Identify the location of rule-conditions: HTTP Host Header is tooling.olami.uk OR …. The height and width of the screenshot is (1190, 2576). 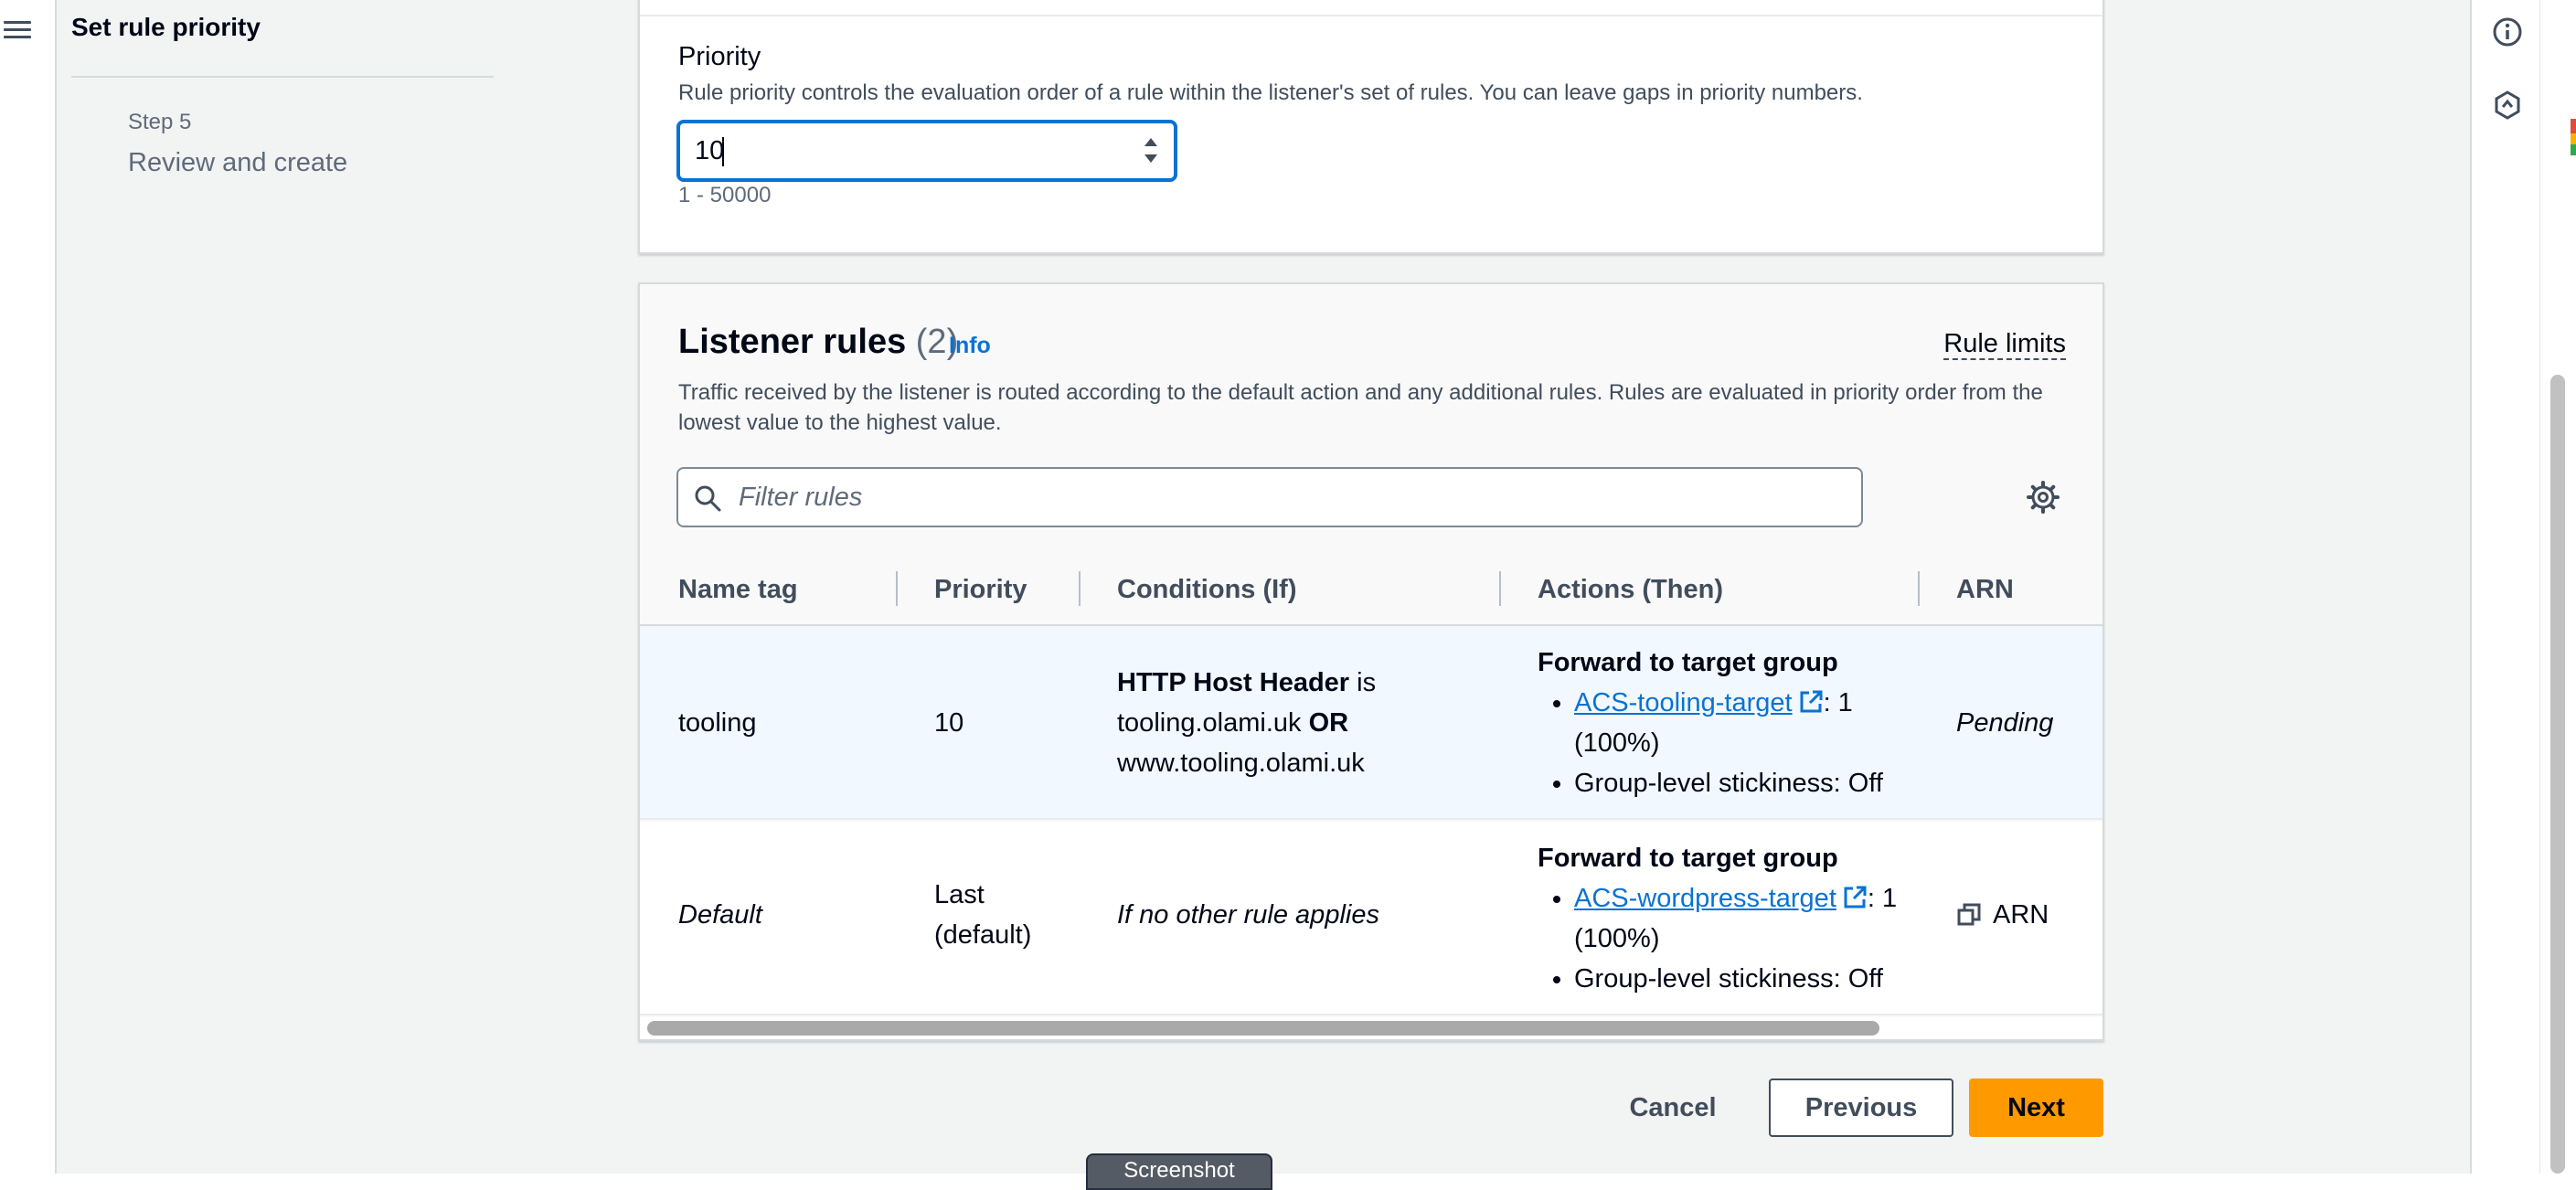
(1281, 723).